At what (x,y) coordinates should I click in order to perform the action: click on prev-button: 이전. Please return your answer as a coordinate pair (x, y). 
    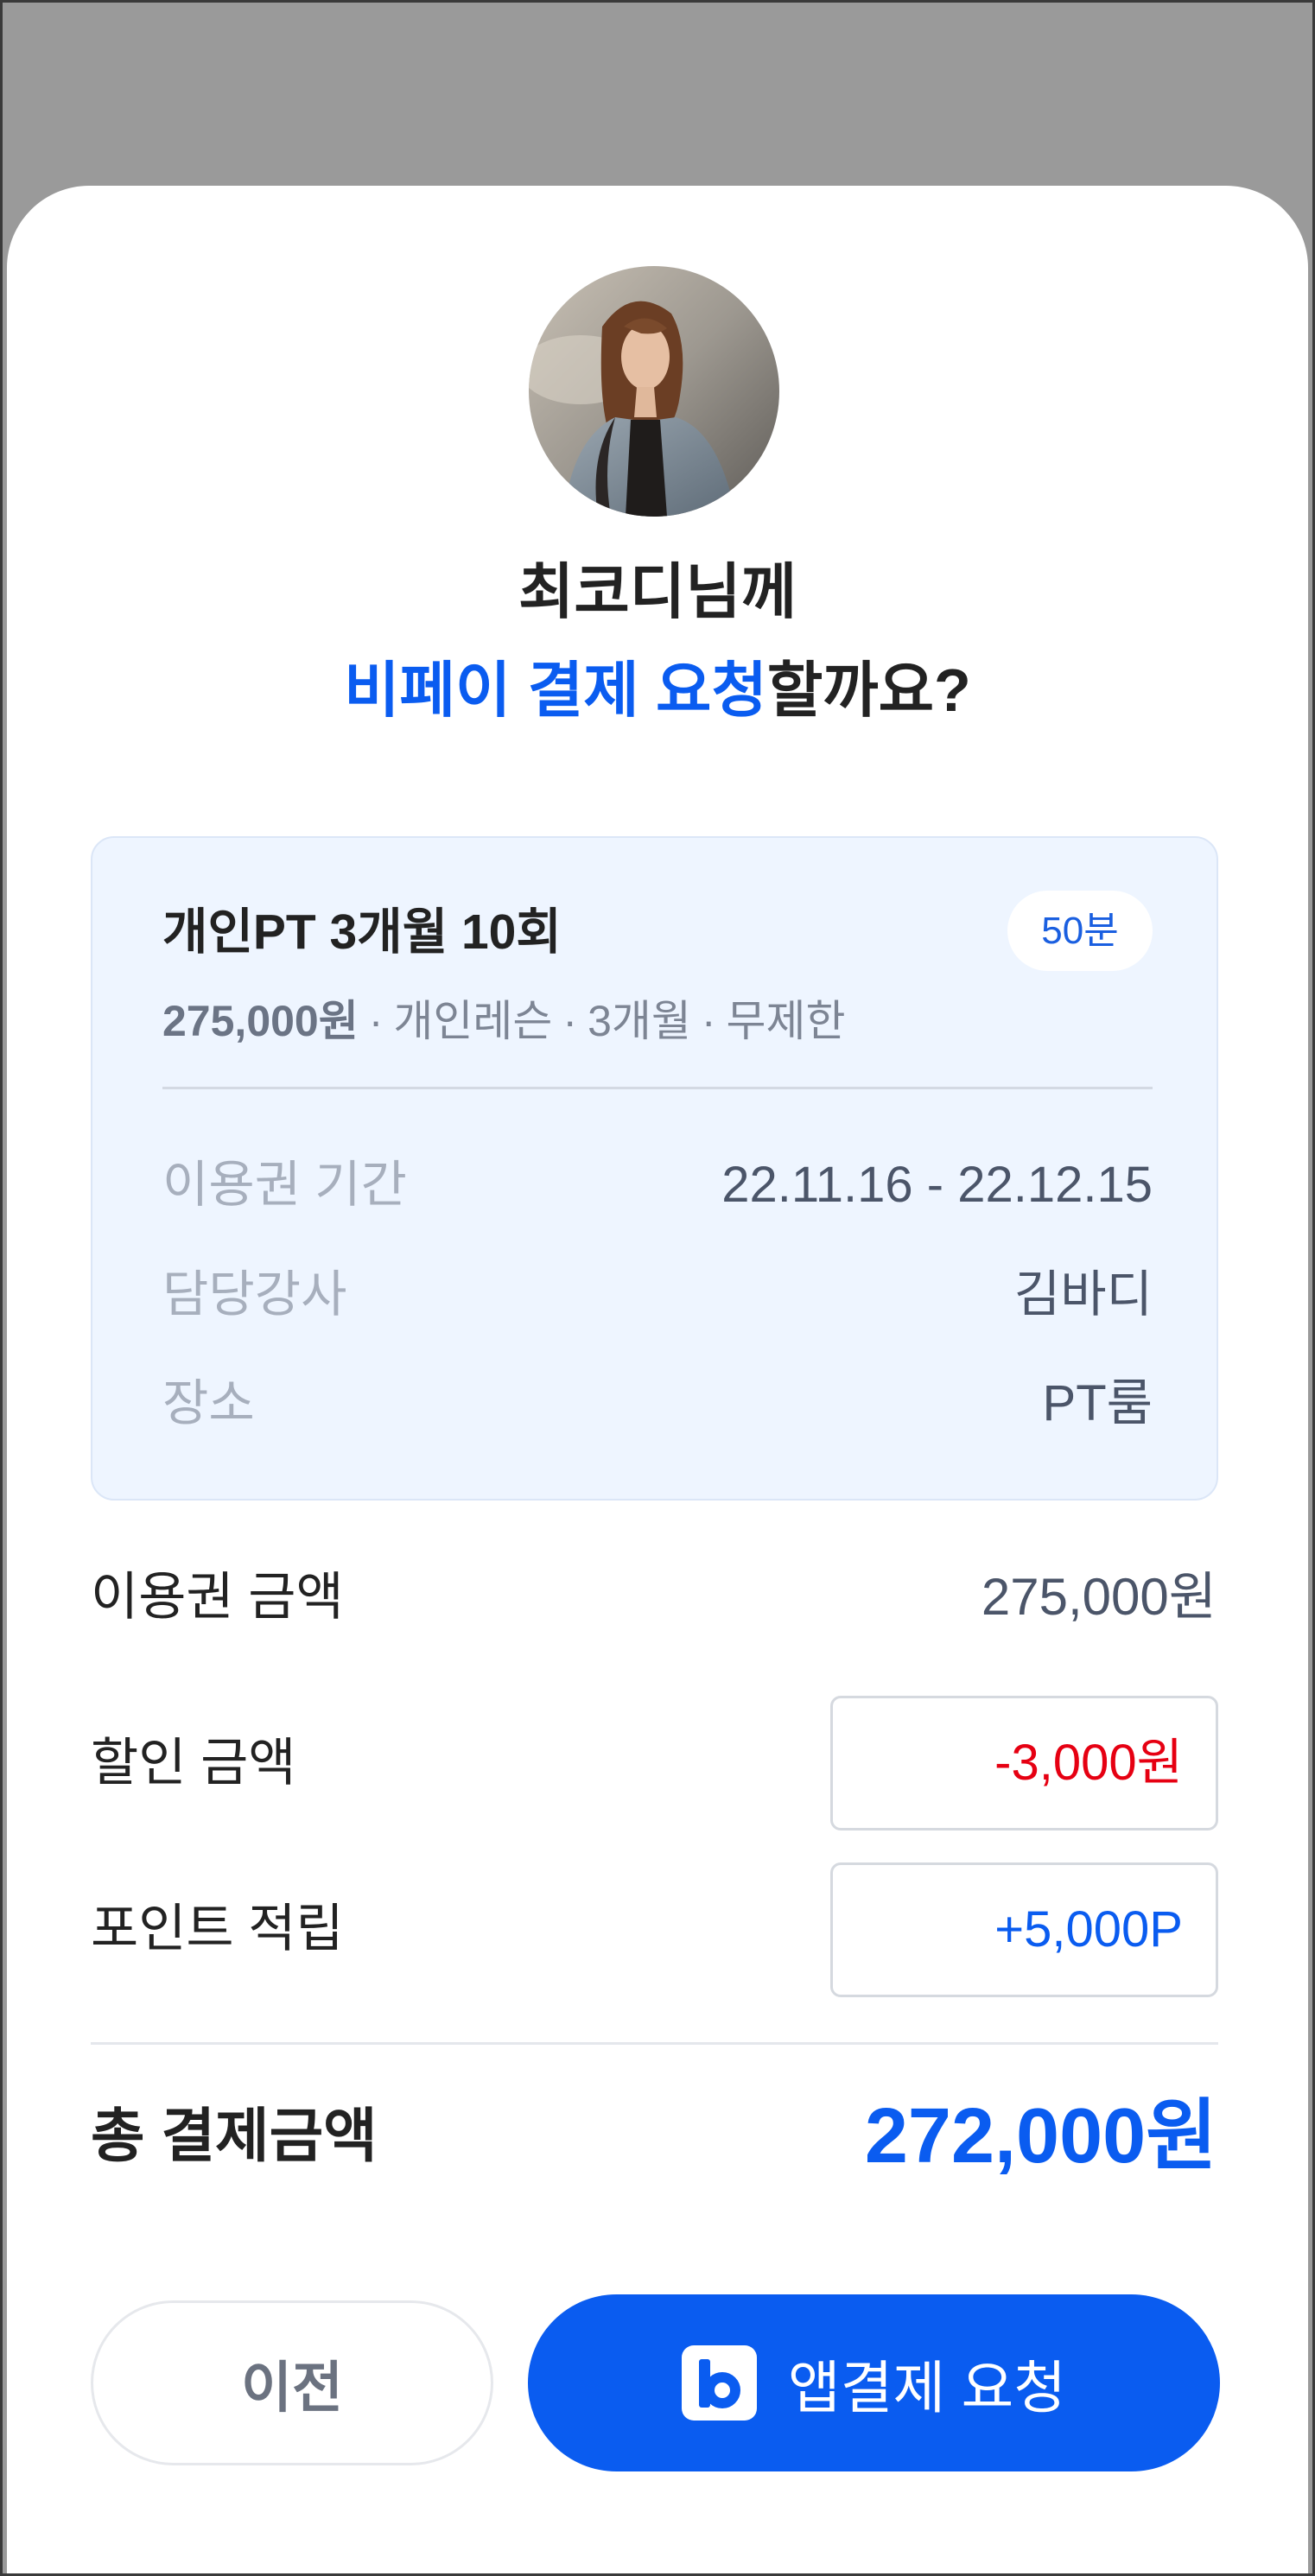
    Looking at the image, I should click on (292, 2382).